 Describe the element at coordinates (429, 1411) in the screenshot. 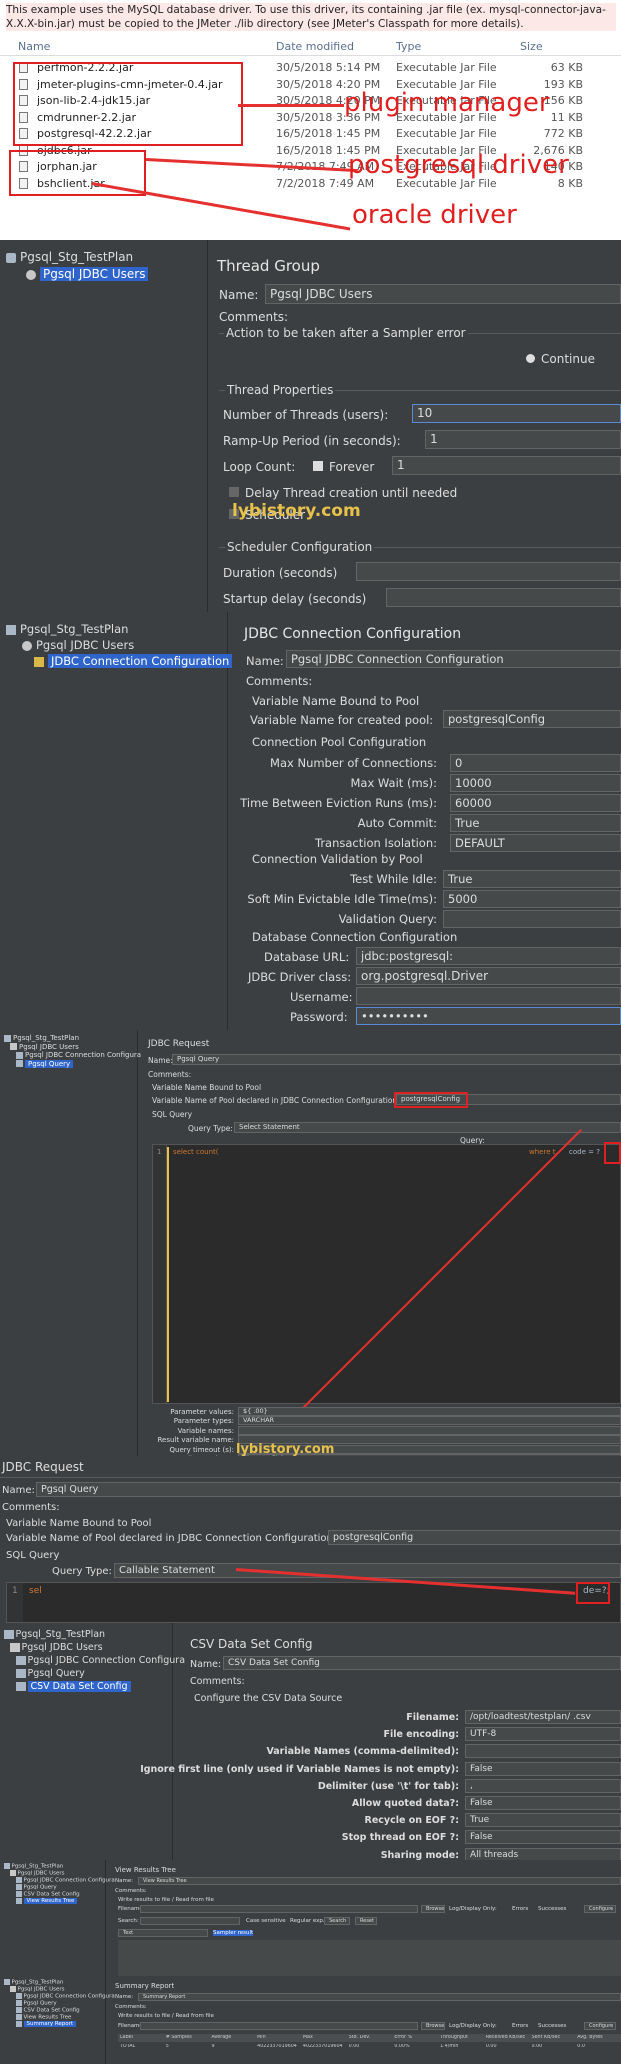

I see `param-field: ${ .00}` at that location.